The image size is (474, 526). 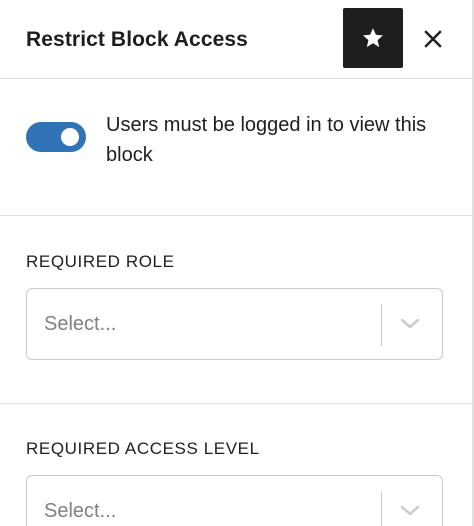 I want to click on required-access-level-label: REQUIRED ACCESS LEVEL, so click(x=143, y=448).